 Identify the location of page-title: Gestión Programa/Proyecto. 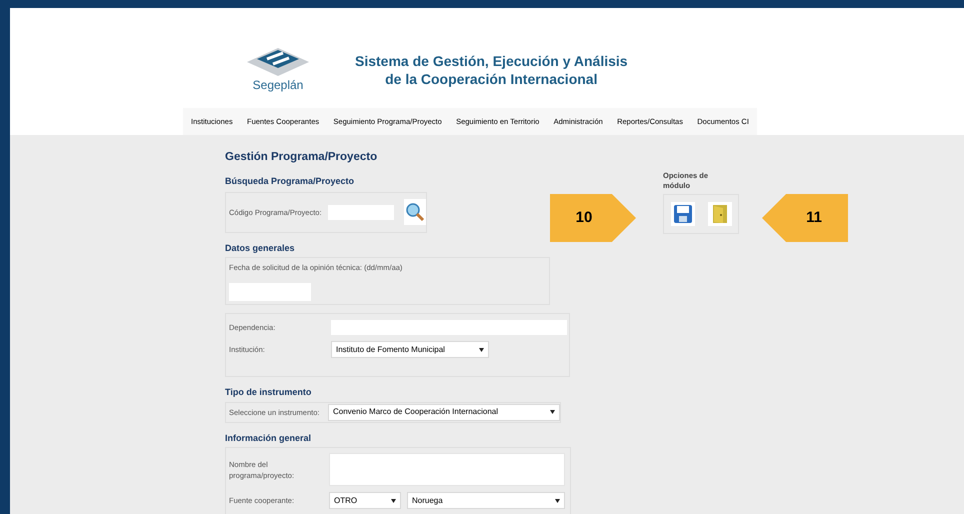
(301, 157).